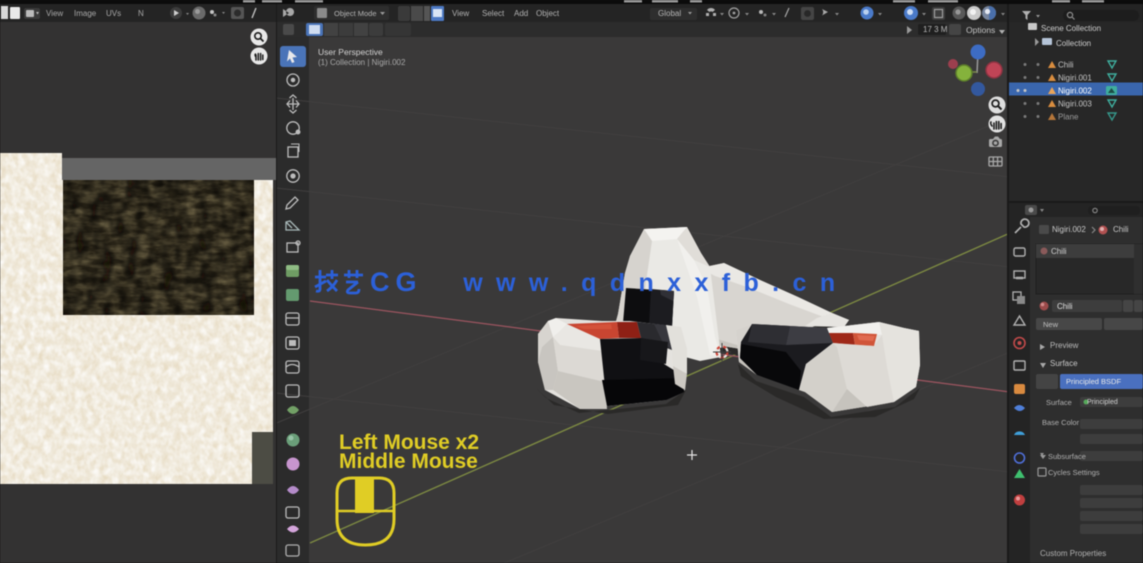 The width and height of the screenshot is (1143, 563). I want to click on svg-text: Collection, so click(1073, 43).